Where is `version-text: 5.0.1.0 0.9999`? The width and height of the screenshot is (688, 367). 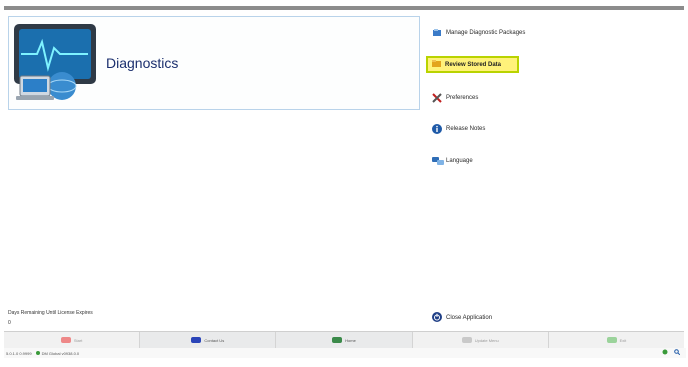
version-text: 5.0.1.0 0.9999 is located at coordinates (19, 353).